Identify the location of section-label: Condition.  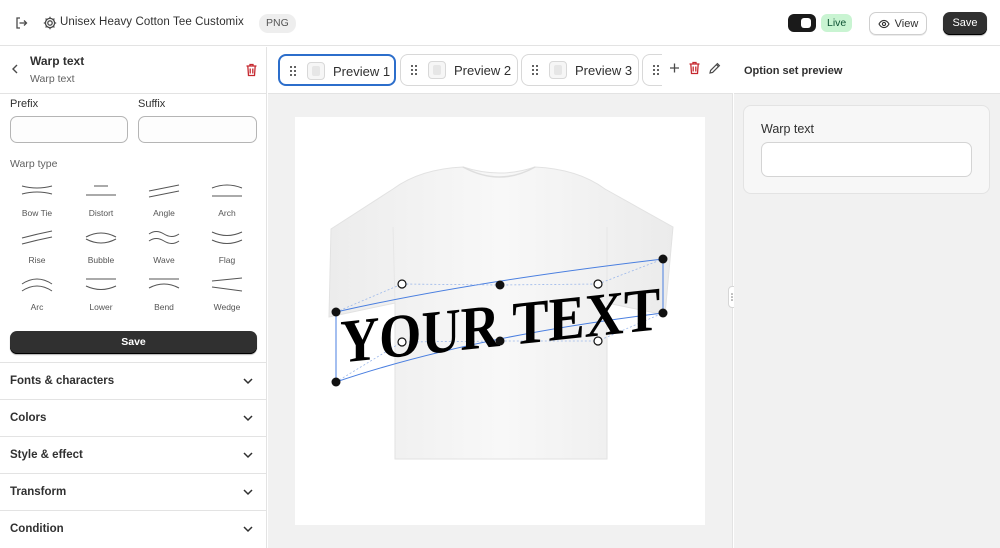
(37, 529).